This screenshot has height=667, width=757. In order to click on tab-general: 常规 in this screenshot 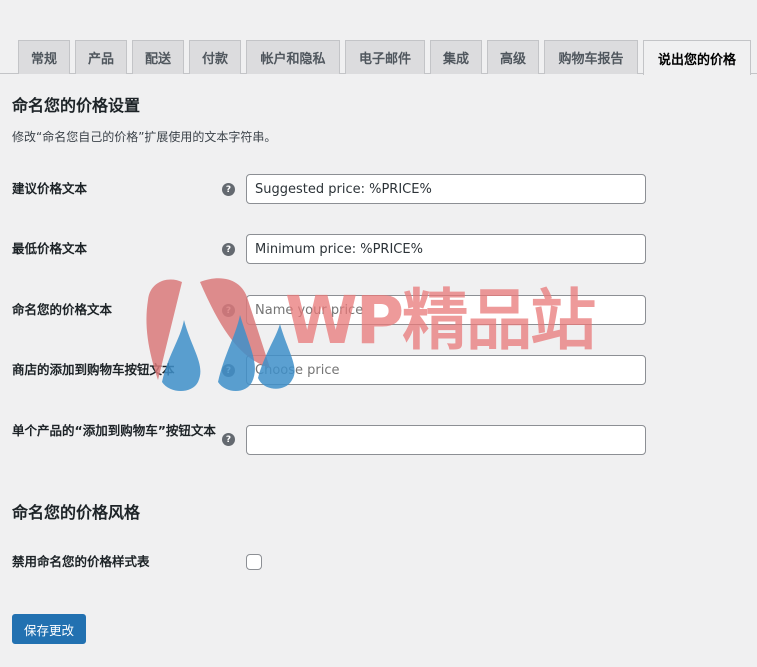, I will do `click(44, 57)`.